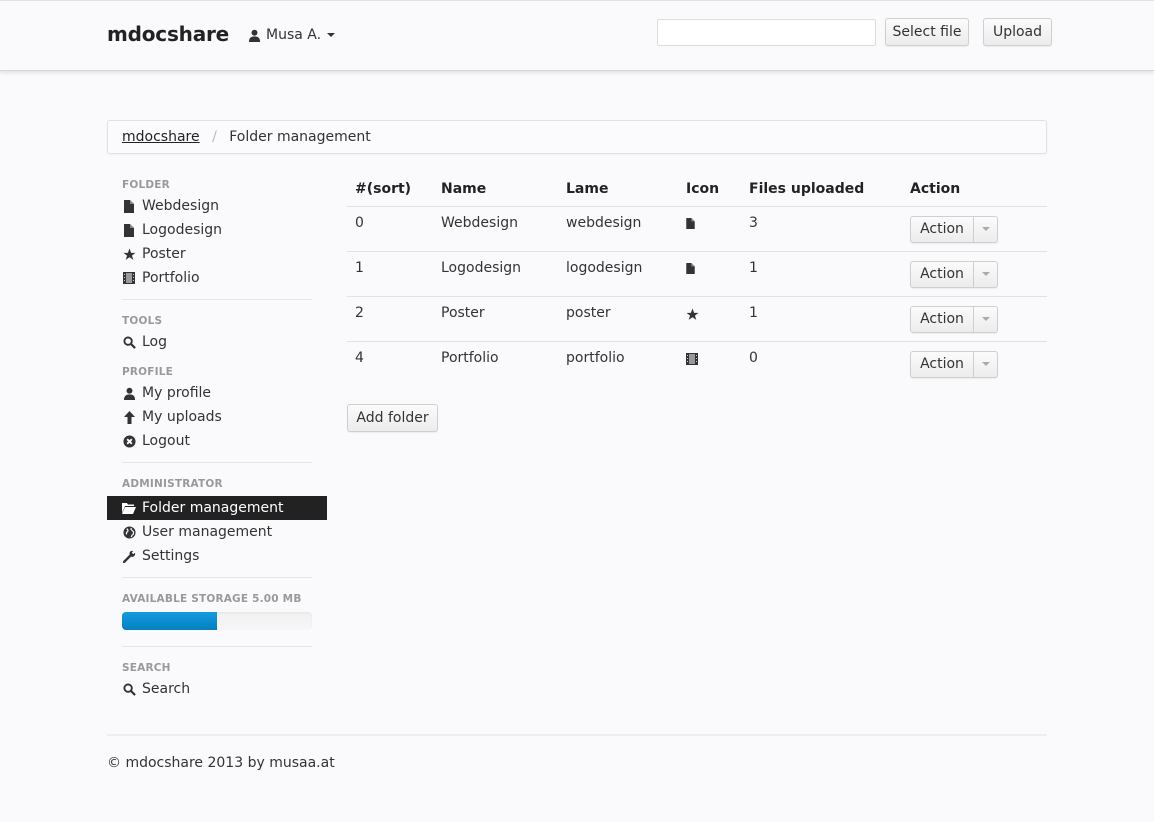 The height and width of the screenshot is (822, 1154). What do you see at coordinates (217, 254) in the screenshot?
I see `sidebar-item-poster: Poster` at bounding box center [217, 254].